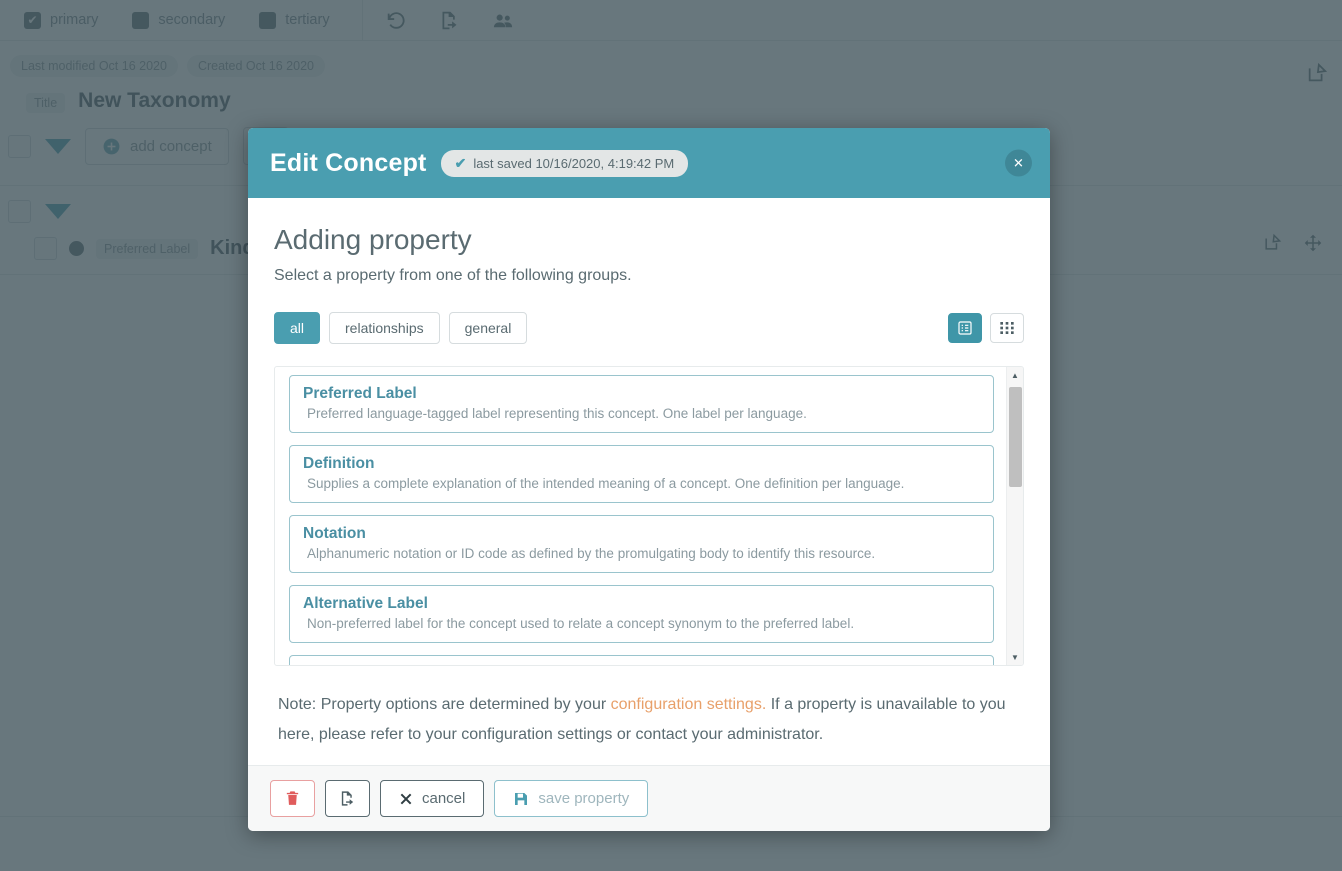 The height and width of the screenshot is (871, 1342). I want to click on close-button: ✕, so click(1018, 163).